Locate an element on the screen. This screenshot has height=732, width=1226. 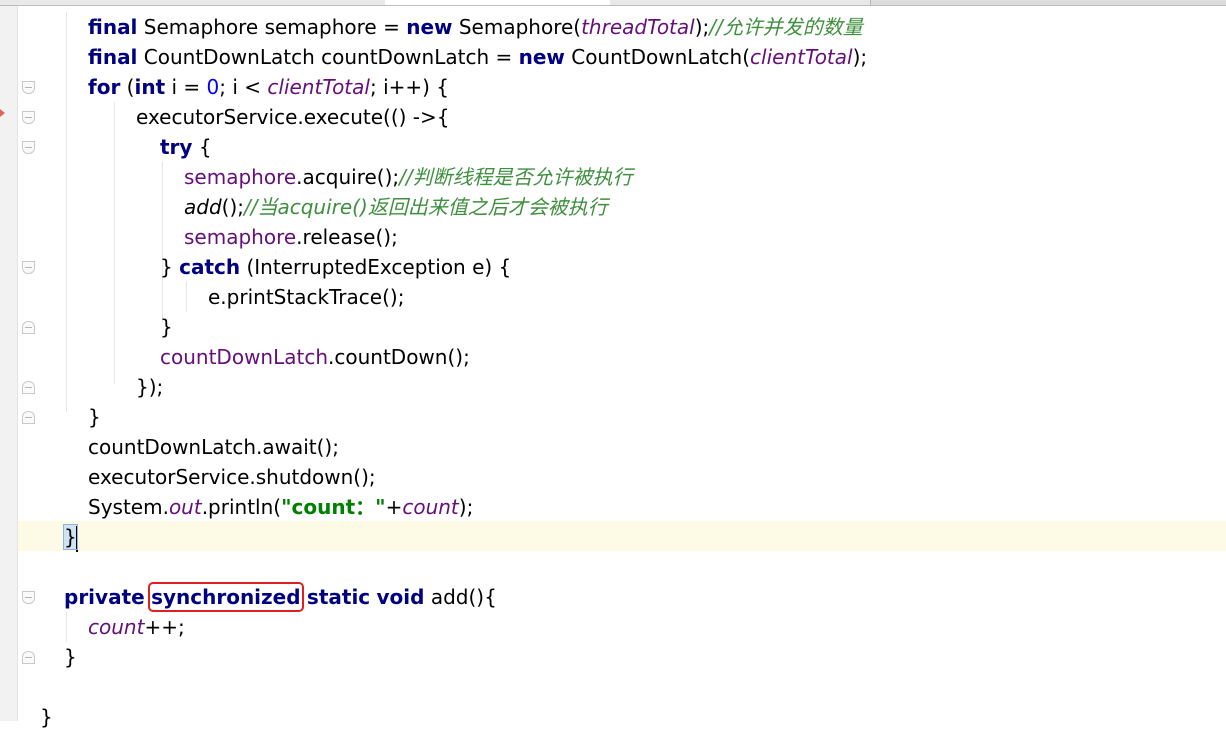
code-line: try { is located at coordinates (186, 147).